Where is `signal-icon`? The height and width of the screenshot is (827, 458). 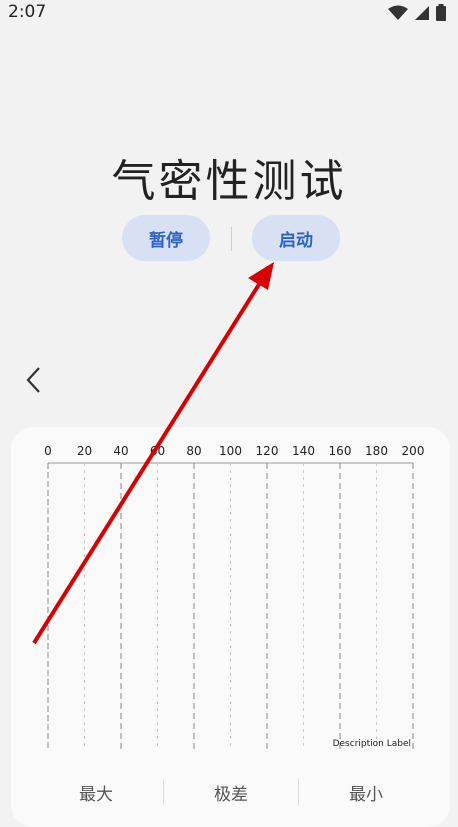 signal-icon is located at coordinates (422, 12).